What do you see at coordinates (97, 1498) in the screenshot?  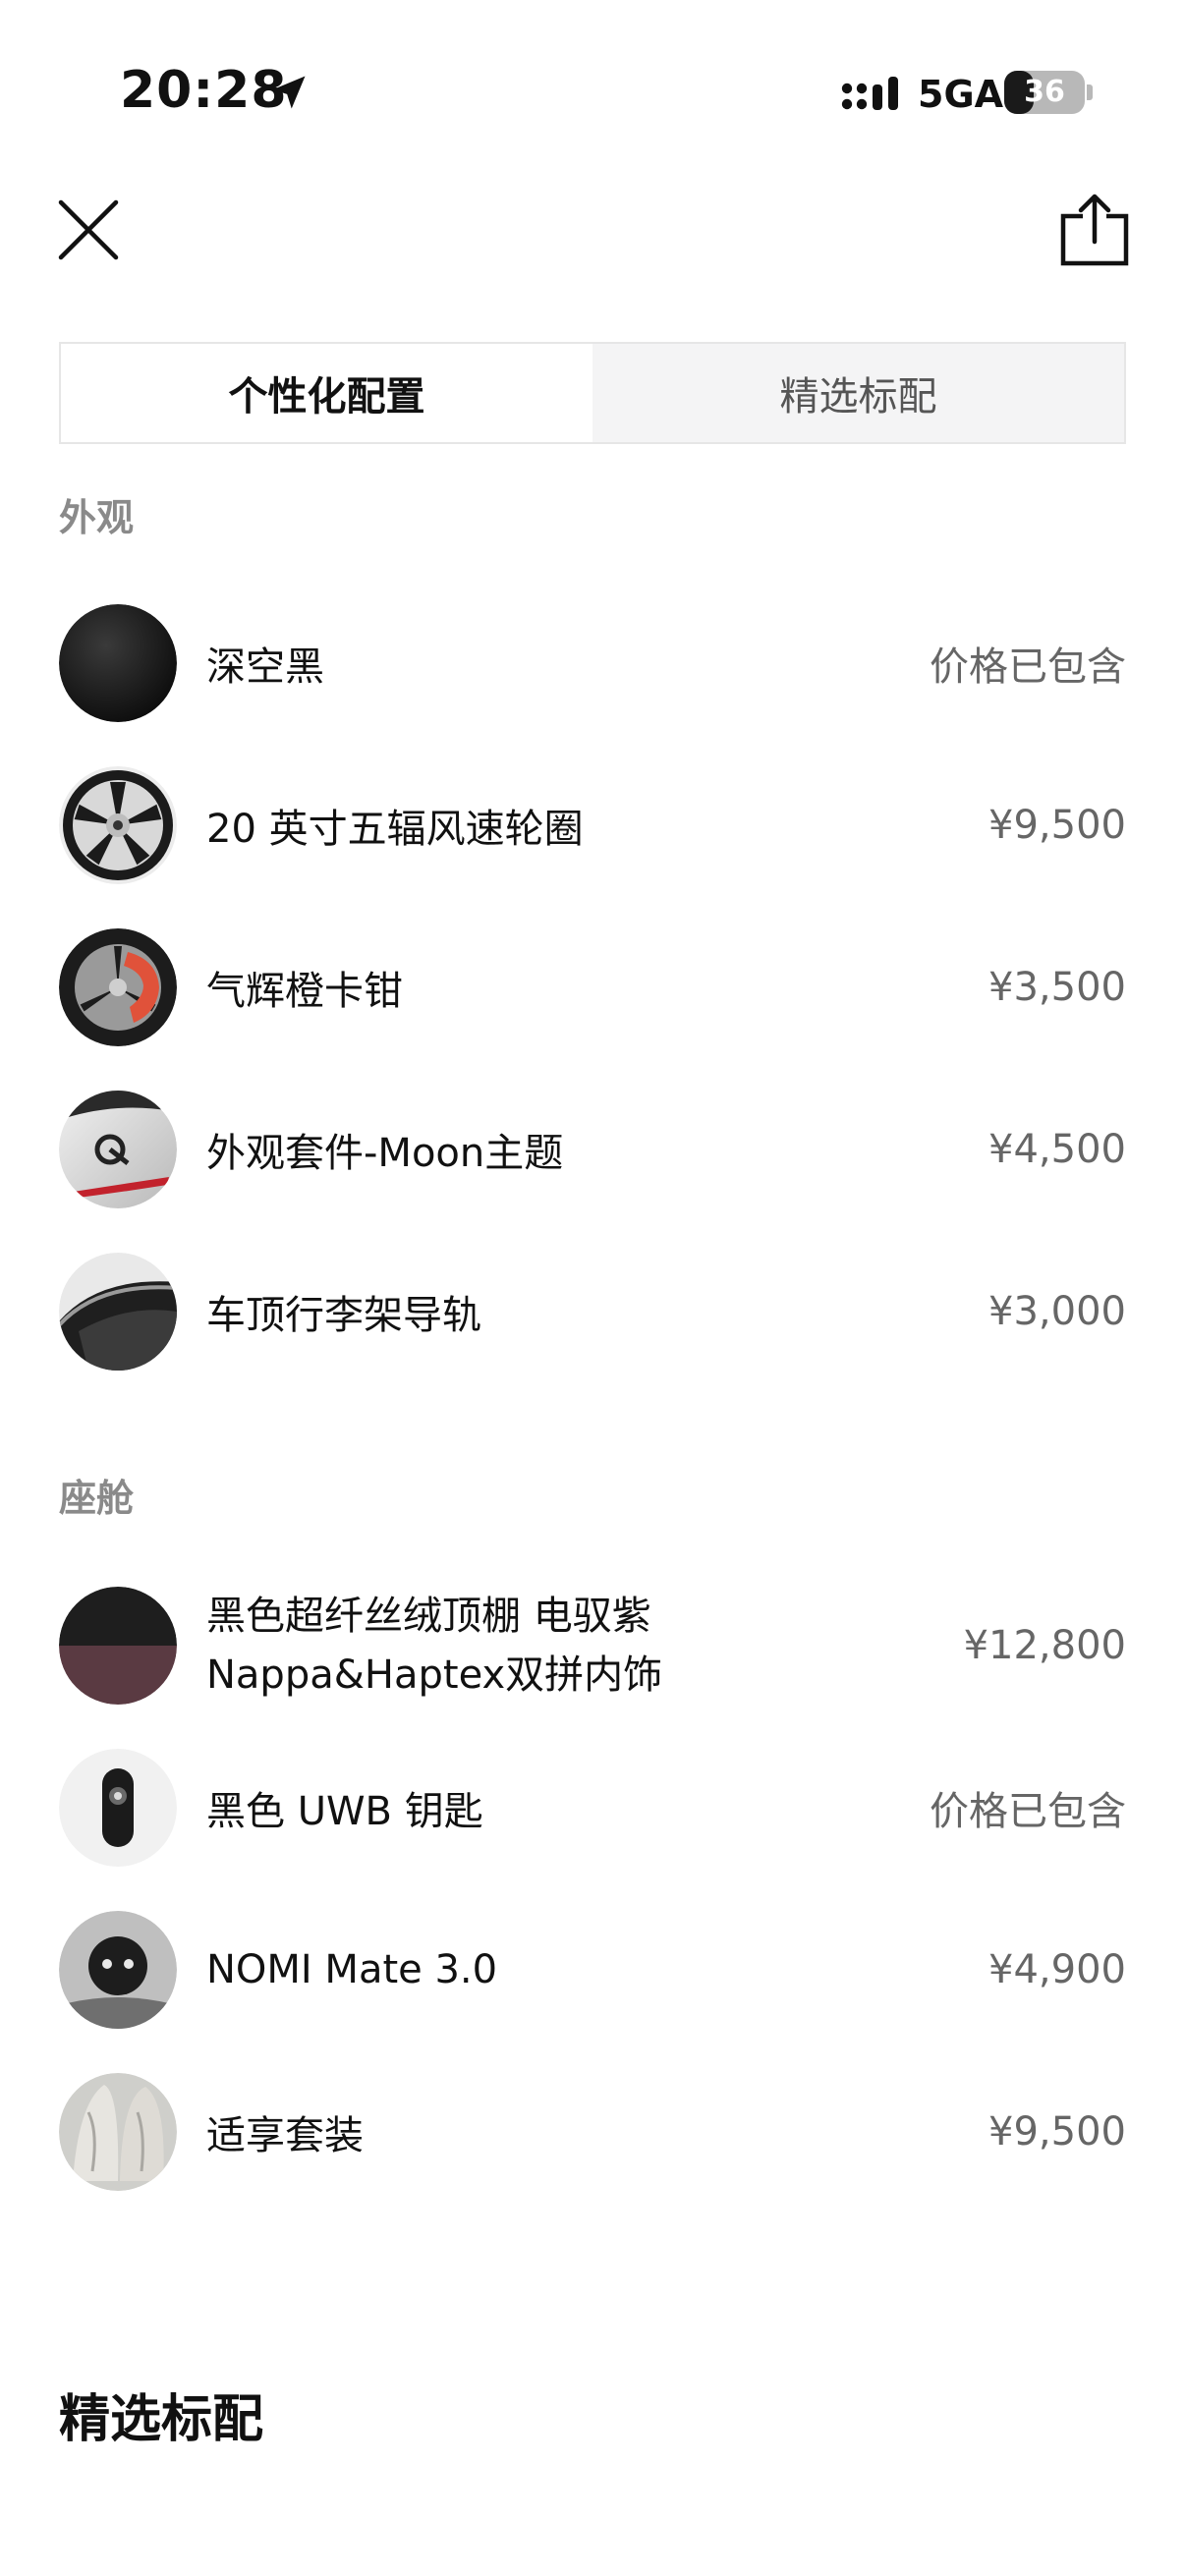 I see `section-title-cabin: 座舱` at bounding box center [97, 1498].